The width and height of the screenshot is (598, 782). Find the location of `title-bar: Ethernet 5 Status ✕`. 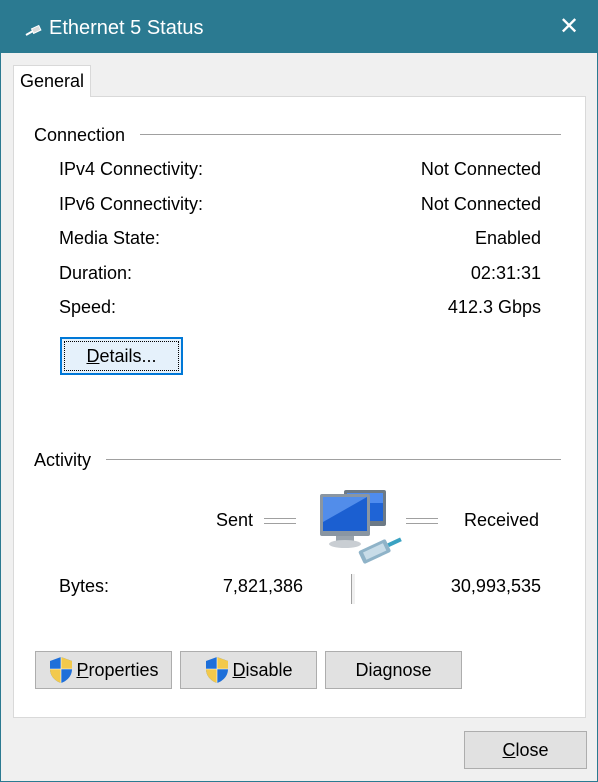

title-bar: Ethernet 5 Status ✕ is located at coordinates (299, 27).